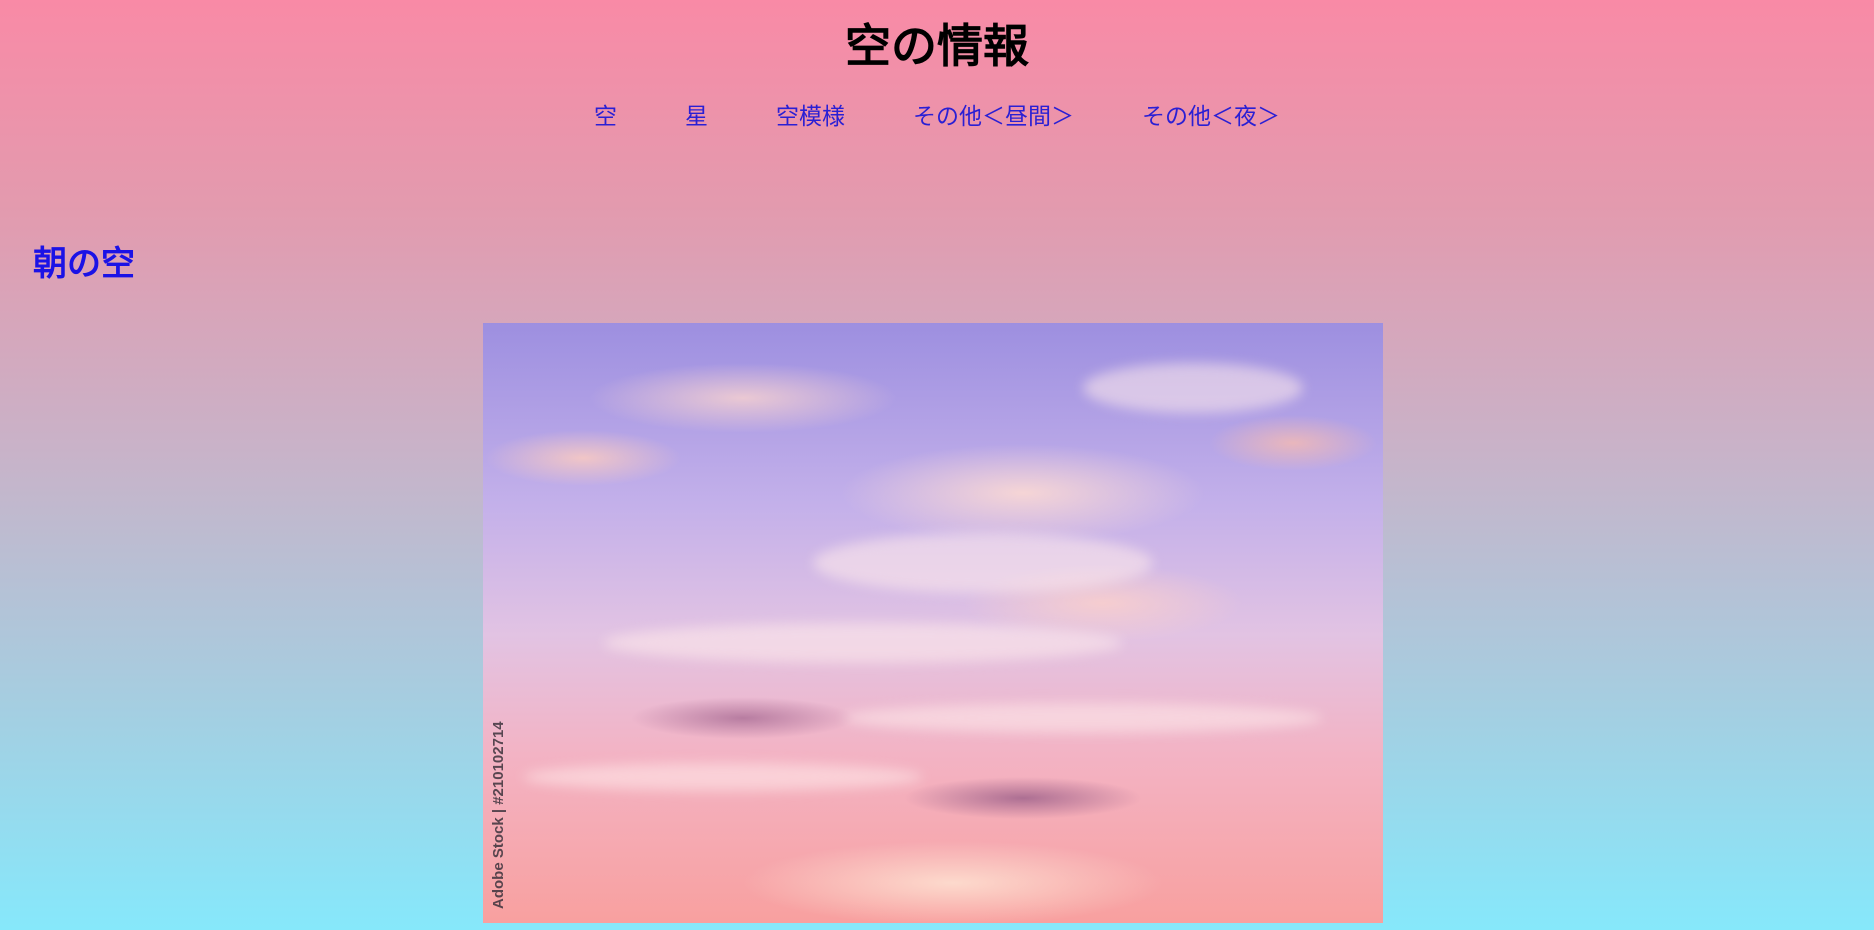  What do you see at coordinates (993, 117) in the screenshot?
I see `nav-link-other-daytime: その他＜昼間＞` at bounding box center [993, 117].